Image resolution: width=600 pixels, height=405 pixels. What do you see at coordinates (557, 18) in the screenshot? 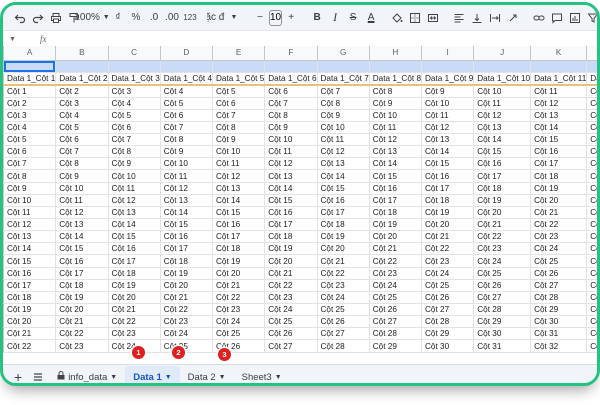
I see `comment-icon` at bounding box center [557, 18].